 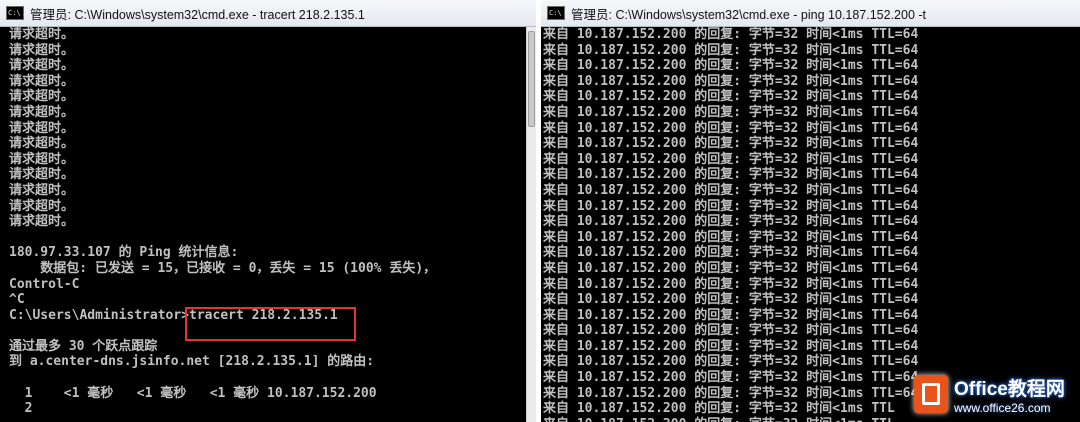 What do you see at coordinates (193, 393) in the screenshot?
I see `console-line: 1 <1 毫秒 <1 毫秒 <1 毫秒 10.187.152.200` at bounding box center [193, 393].